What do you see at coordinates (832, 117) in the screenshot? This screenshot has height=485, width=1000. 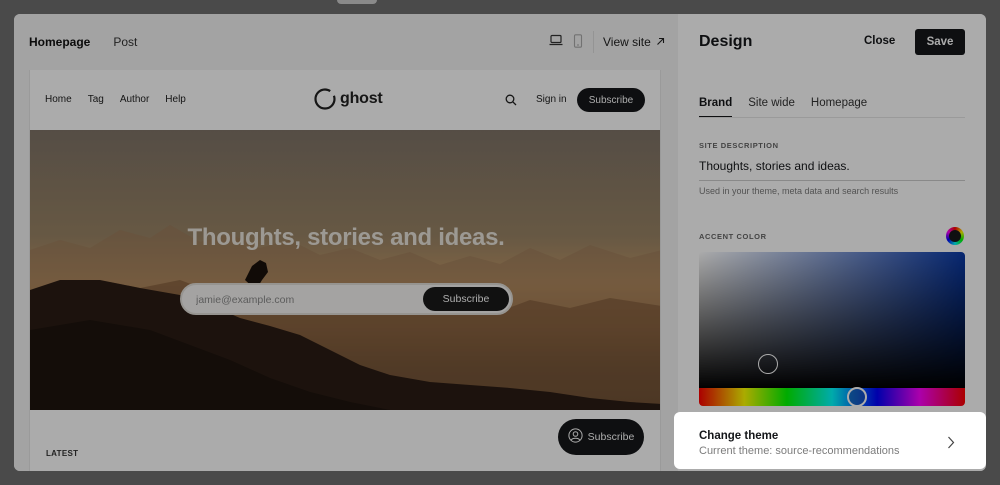 I see `tabs-divider` at bounding box center [832, 117].